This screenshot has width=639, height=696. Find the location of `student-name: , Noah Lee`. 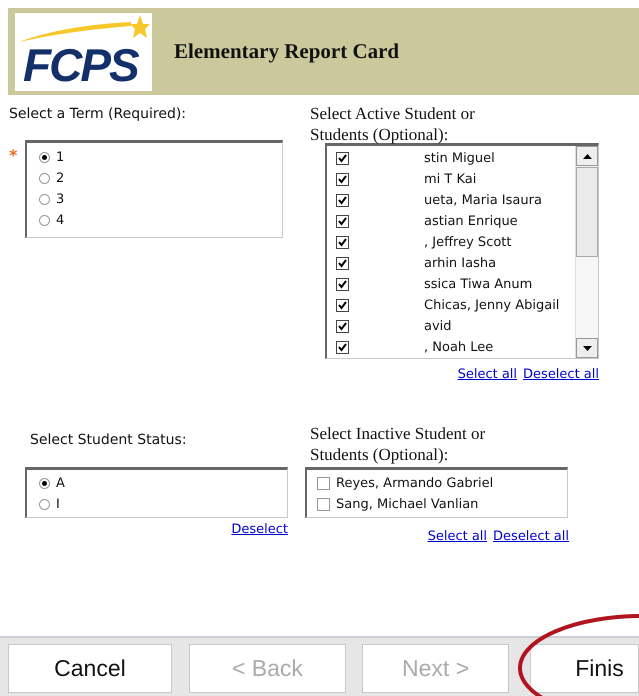

student-name: , Noah Lee is located at coordinates (459, 347).